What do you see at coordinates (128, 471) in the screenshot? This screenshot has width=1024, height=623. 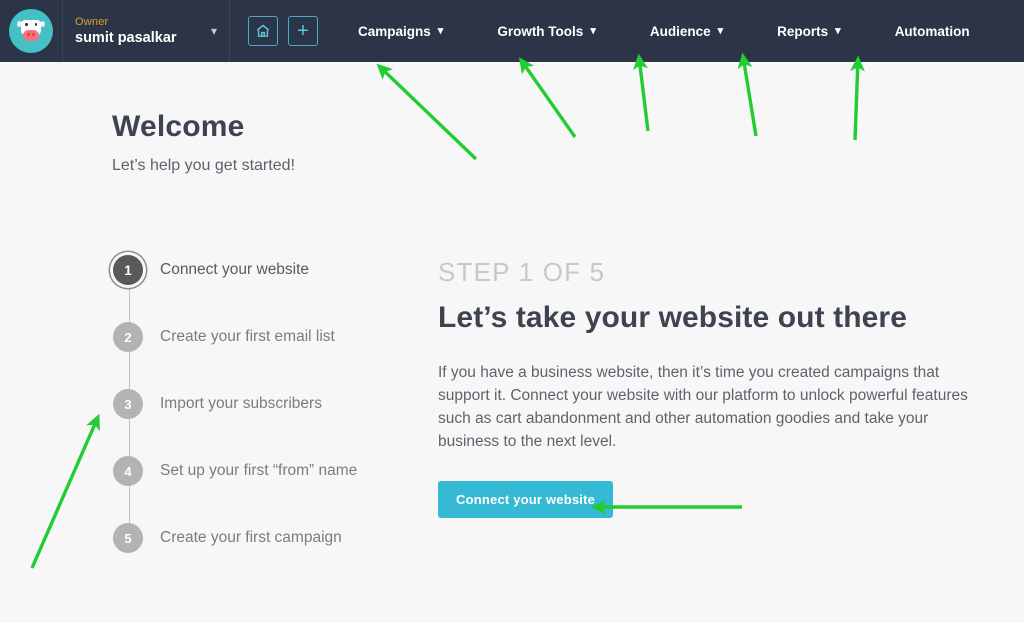 I see `step-number-badge: 4` at bounding box center [128, 471].